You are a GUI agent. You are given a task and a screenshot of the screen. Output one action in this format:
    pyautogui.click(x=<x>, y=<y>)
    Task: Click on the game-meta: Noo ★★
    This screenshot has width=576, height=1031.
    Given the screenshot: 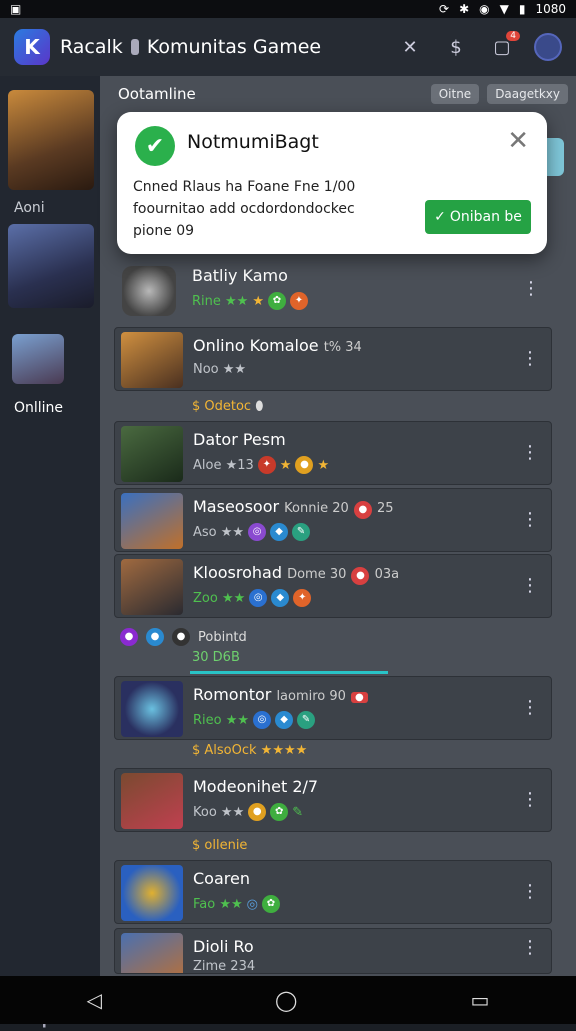 What is the action you would take?
    pyautogui.click(x=220, y=369)
    